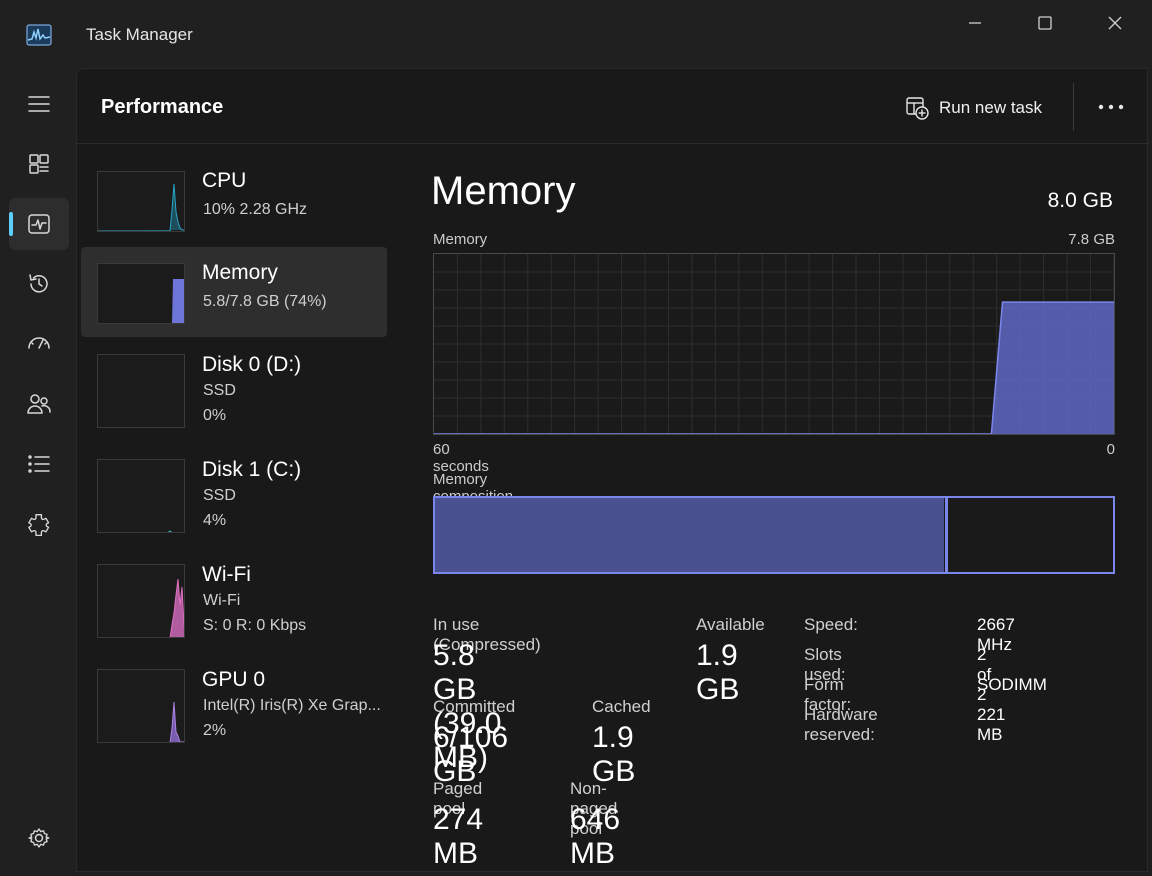  Describe the element at coordinates (226, 574) in the screenshot. I see `sidebar-item-name: Wi-Fi` at that location.